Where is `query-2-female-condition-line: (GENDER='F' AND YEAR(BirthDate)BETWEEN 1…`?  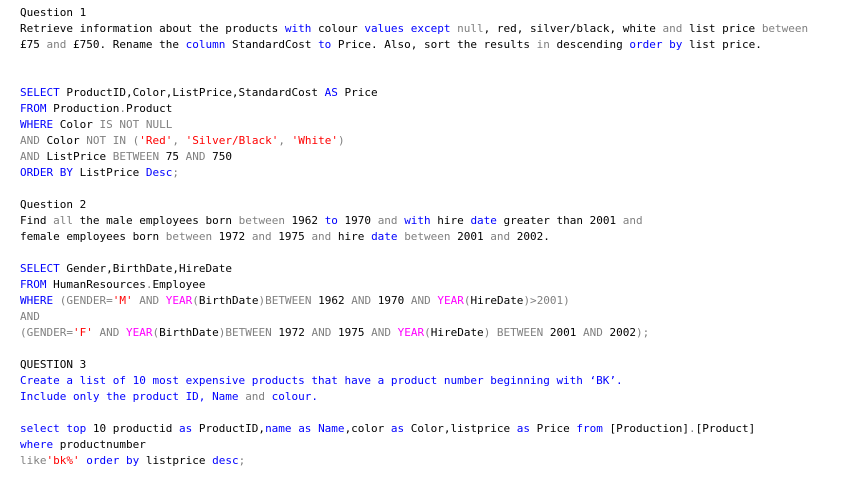
query-2-female-condition-line: (GENDER='F' AND YEAR(BirthDate)BETWEEN 1… is located at coordinates (335, 332).